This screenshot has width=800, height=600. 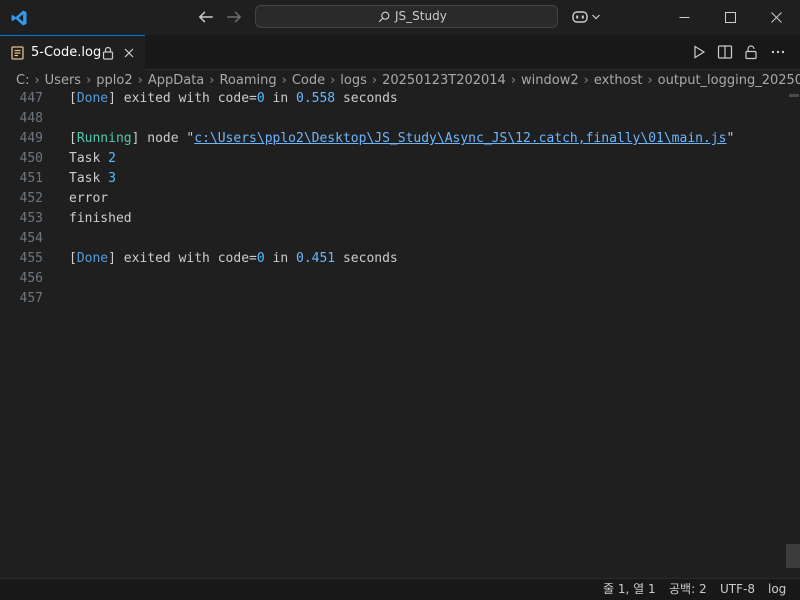 What do you see at coordinates (725, 52) in the screenshot?
I see `split-editor-icon` at bounding box center [725, 52].